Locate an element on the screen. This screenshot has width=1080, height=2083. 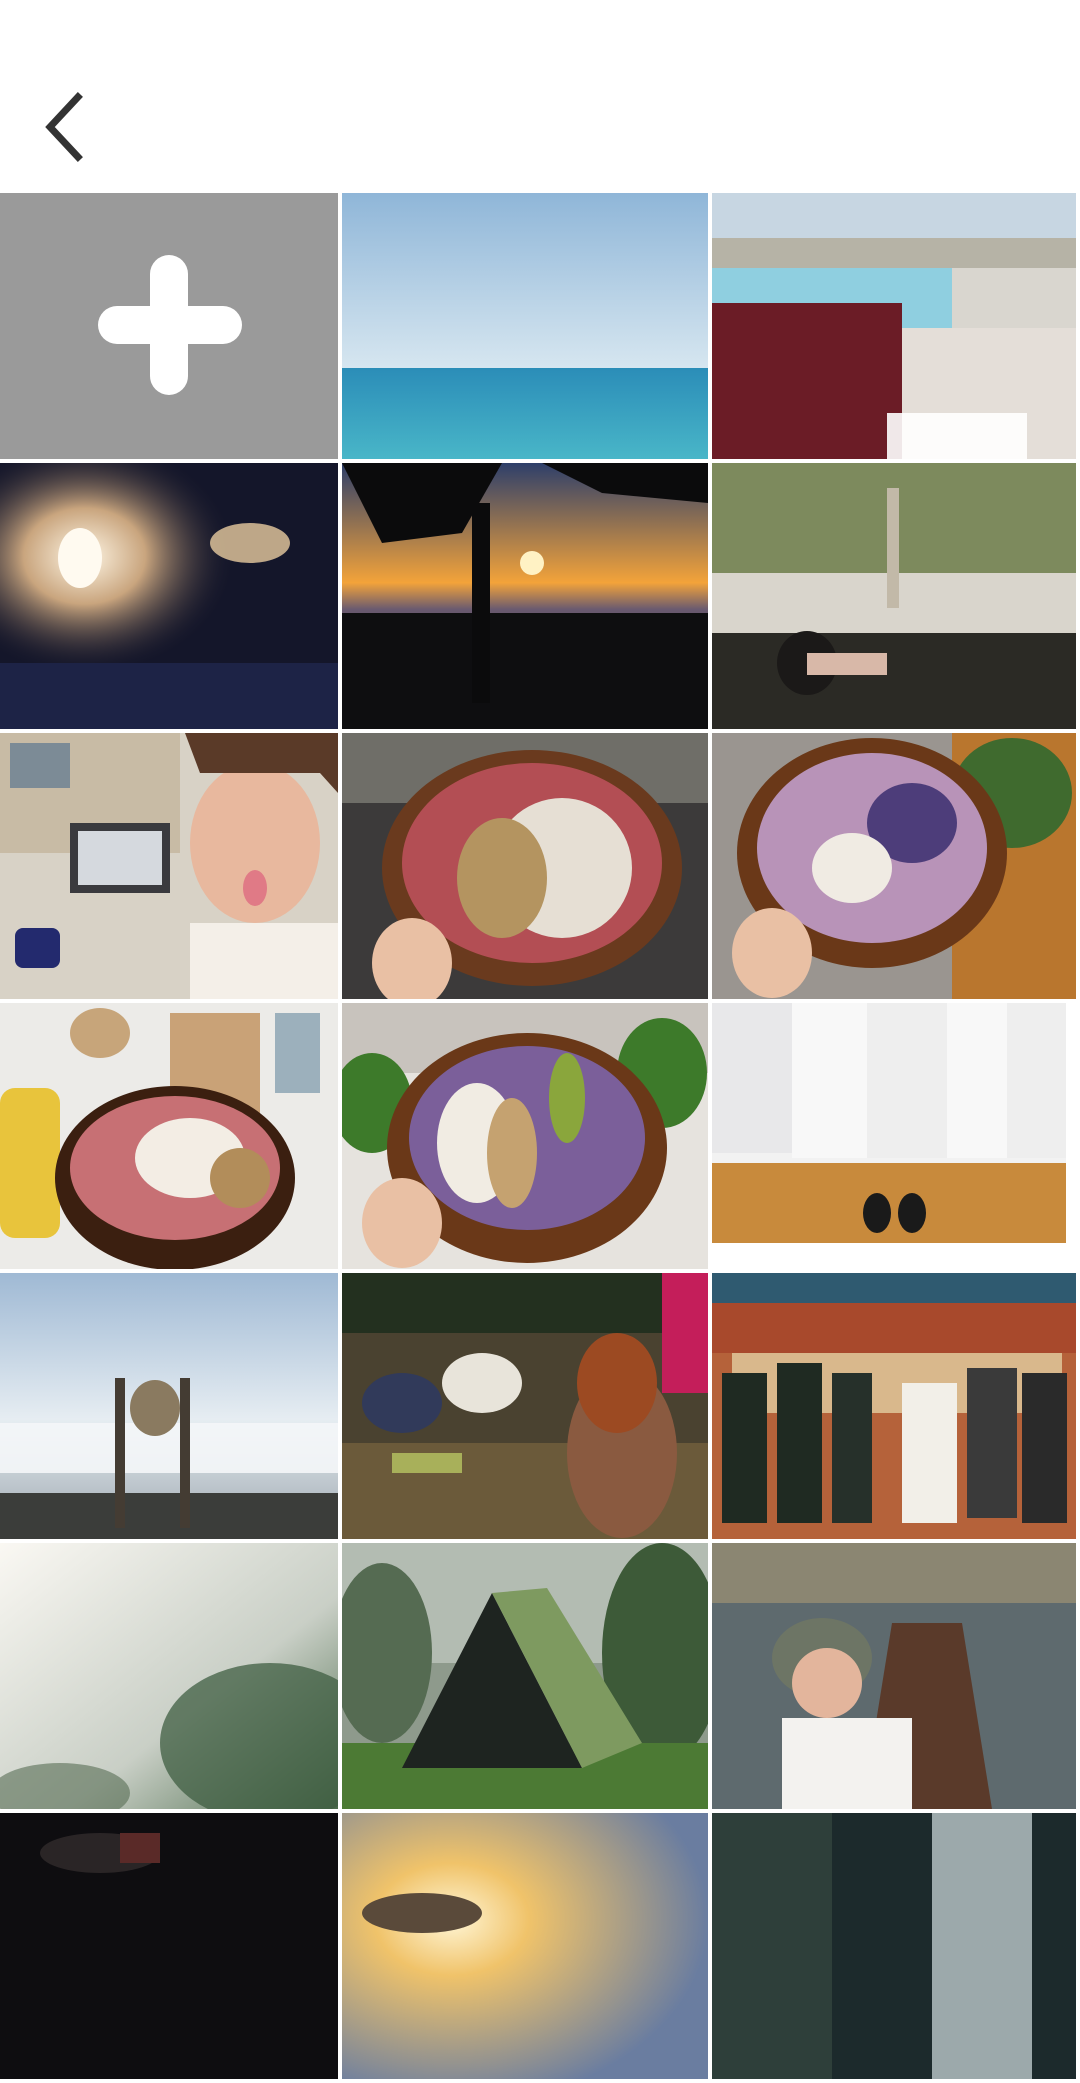
photo-airplane-cabin is located at coordinates (171, 598).